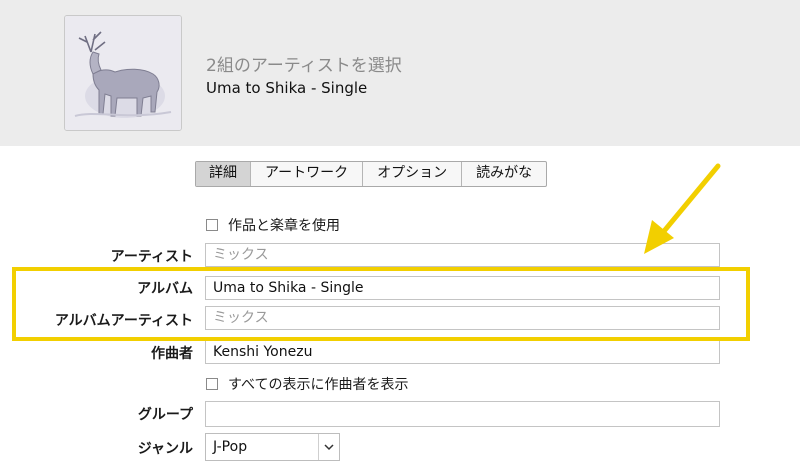 This screenshot has width=800, height=472. Describe the element at coordinates (304, 66) in the screenshot. I see `header-title: 2組のアーティストを選択` at that location.